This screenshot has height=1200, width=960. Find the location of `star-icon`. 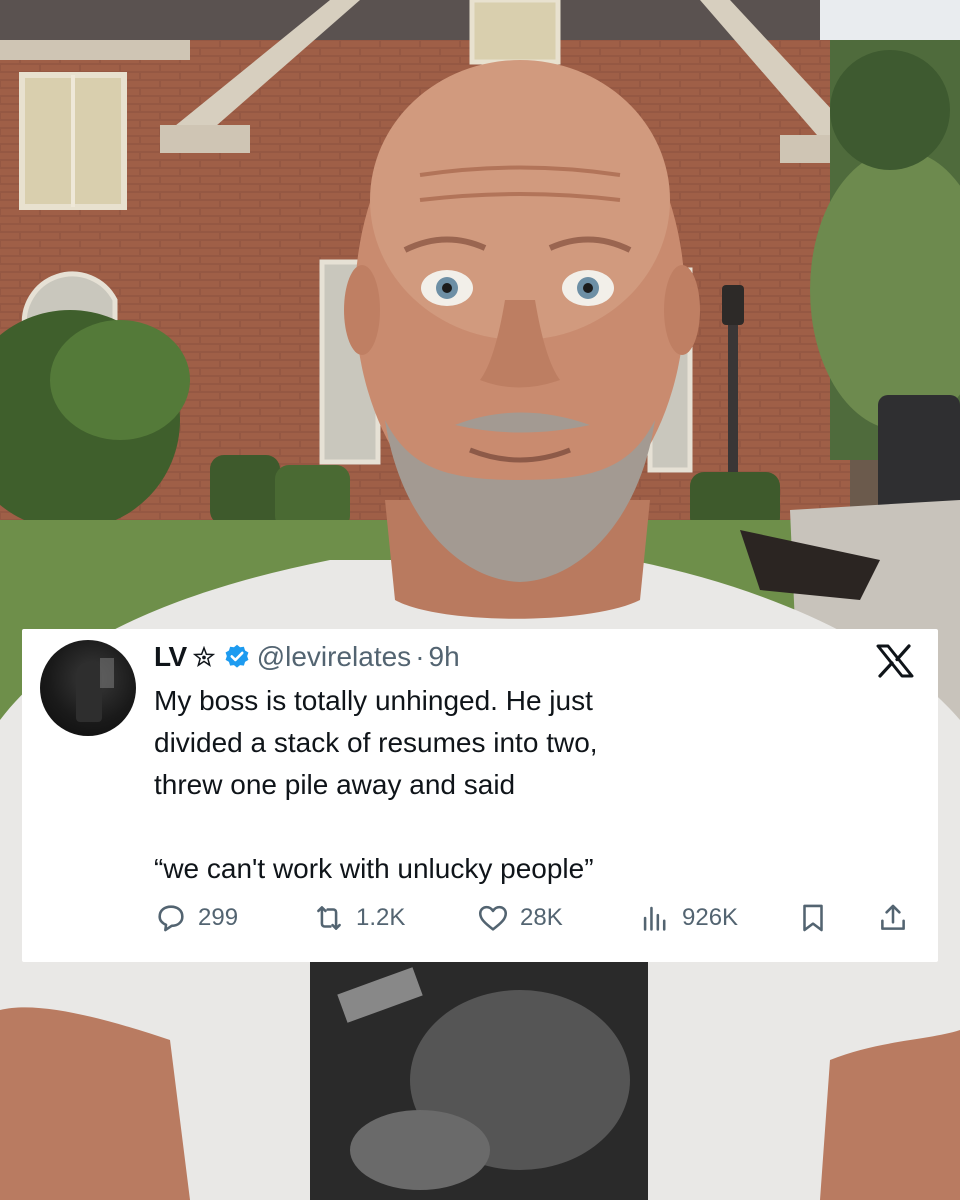

star-icon is located at coordinates (203, 656).